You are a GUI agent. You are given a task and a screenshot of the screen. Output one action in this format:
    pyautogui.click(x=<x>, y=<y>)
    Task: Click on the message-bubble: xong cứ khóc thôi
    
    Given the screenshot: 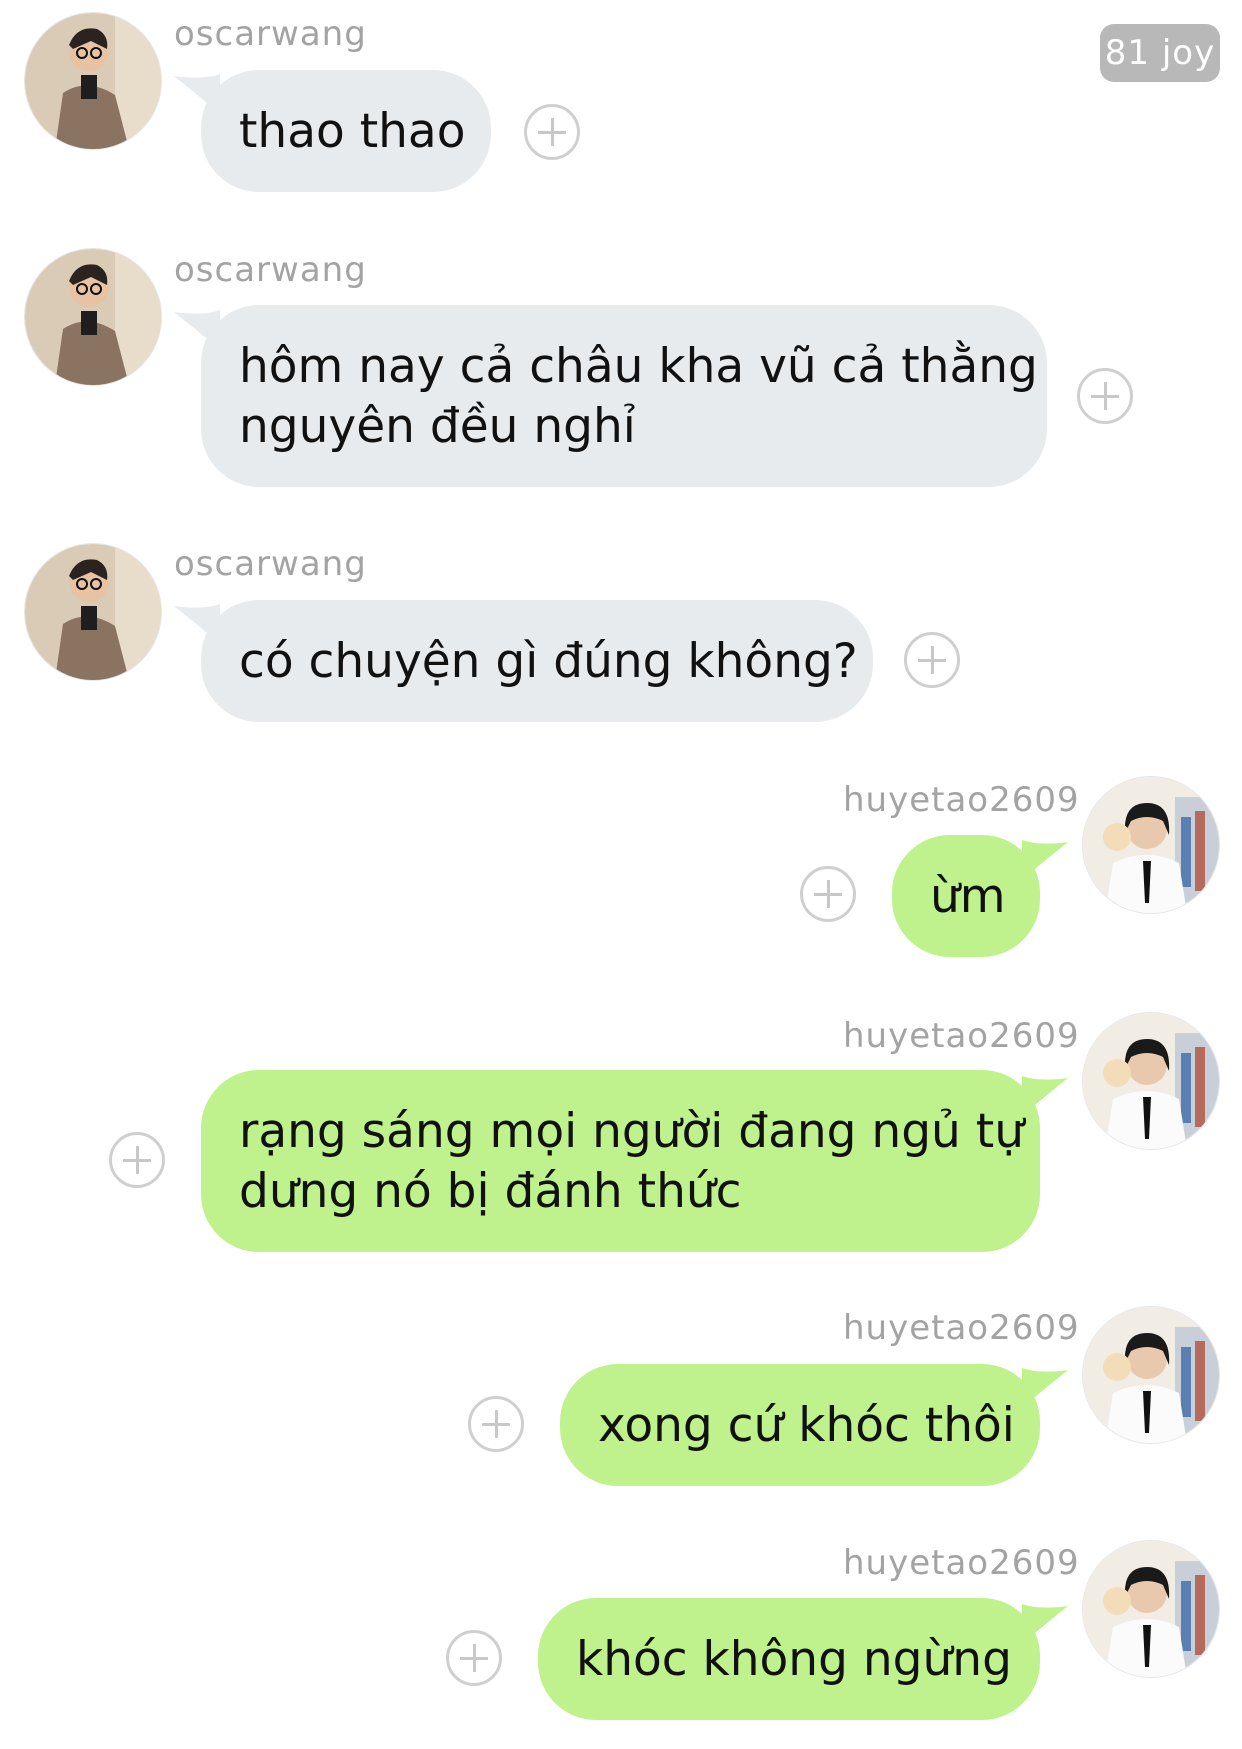 What is the action you would take?
    pyautogui.click(x=800, y=1425)
    